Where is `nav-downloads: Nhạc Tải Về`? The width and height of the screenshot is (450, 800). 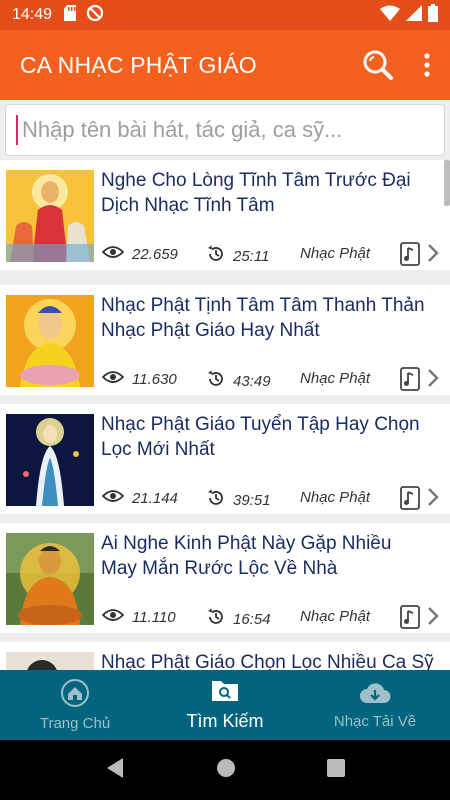
nav-downloads: Nhạc Tải Về is located at coordinates (375, 705).